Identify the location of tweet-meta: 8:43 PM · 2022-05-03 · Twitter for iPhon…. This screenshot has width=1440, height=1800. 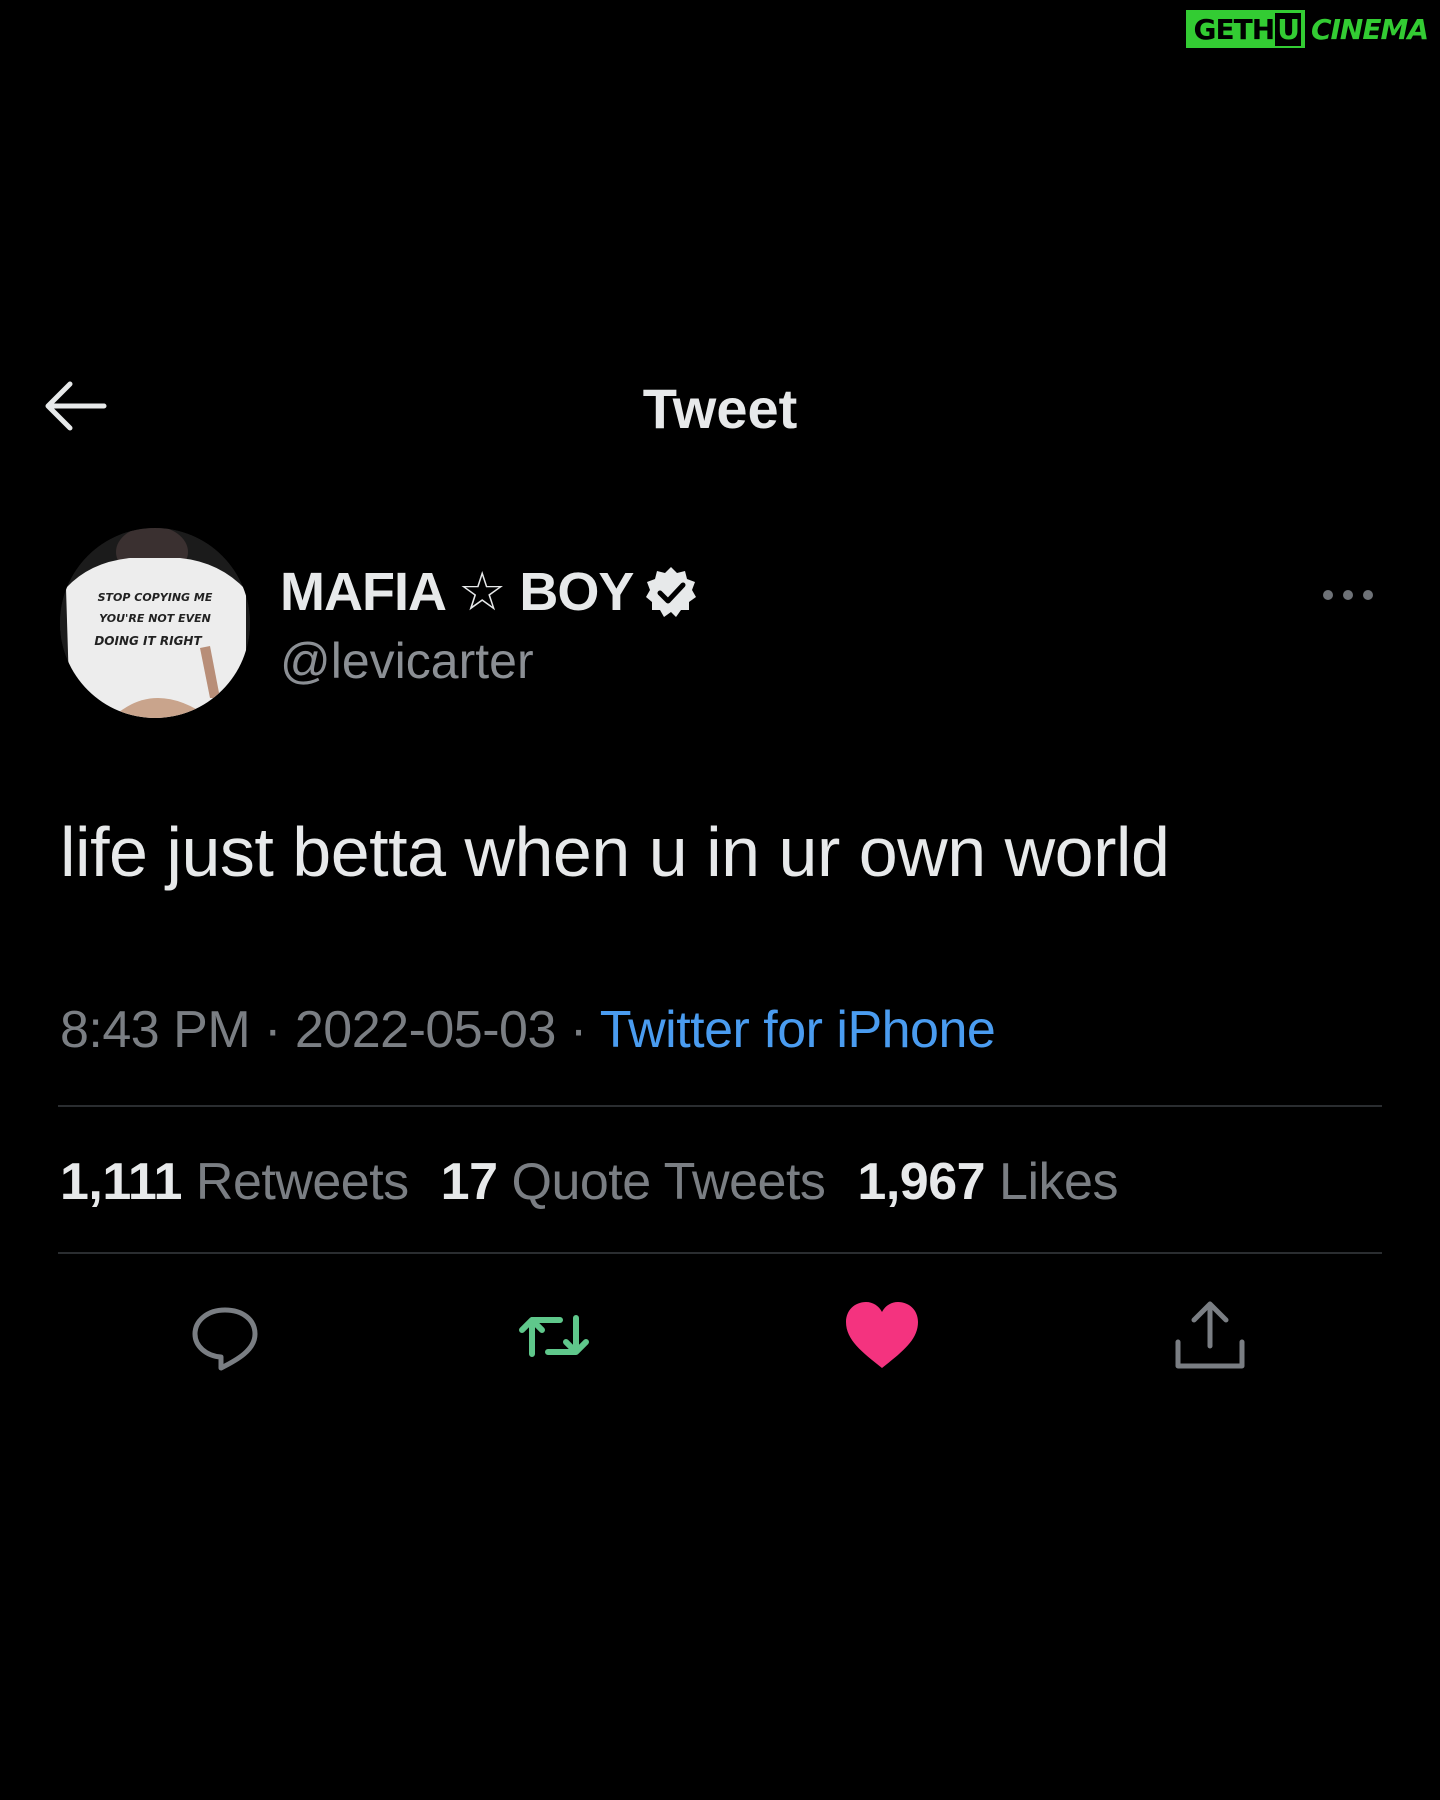
(528, 1030).